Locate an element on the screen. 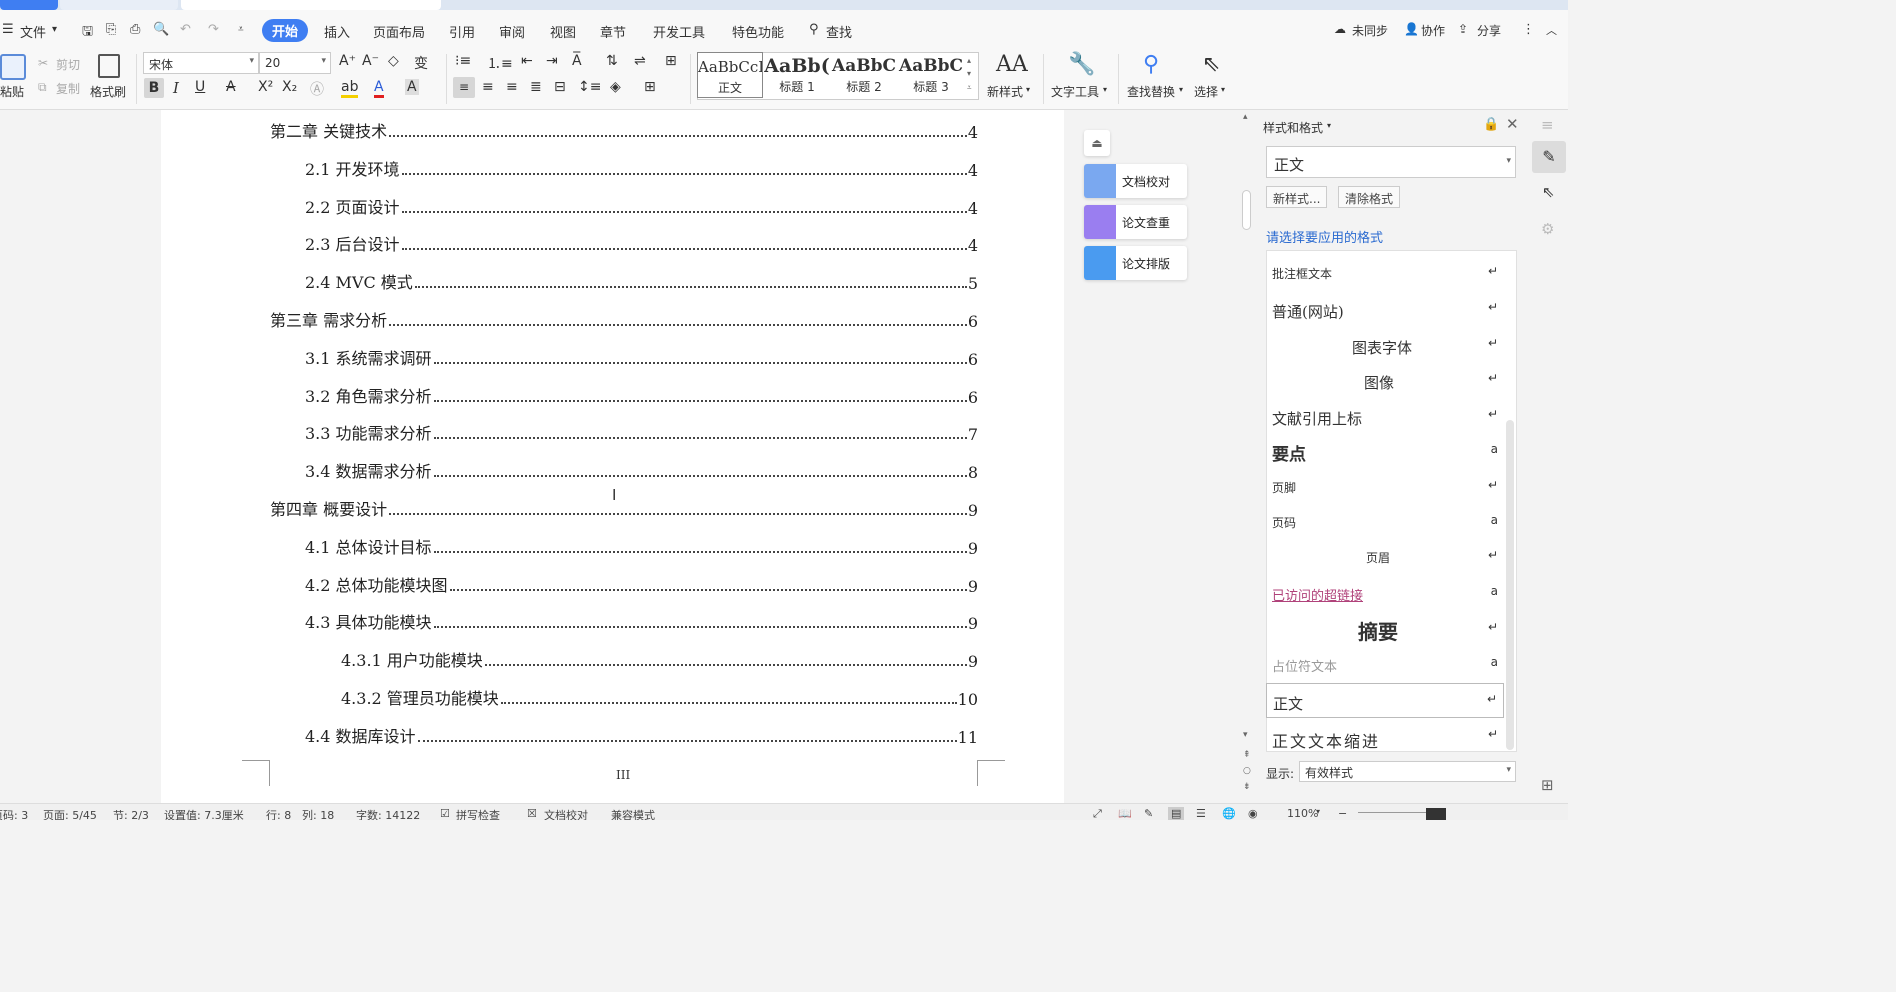 The height and width of the screenshot is (992, 1896). thesis-format-button: 论文排版 is located at coordinates (1135, 263).